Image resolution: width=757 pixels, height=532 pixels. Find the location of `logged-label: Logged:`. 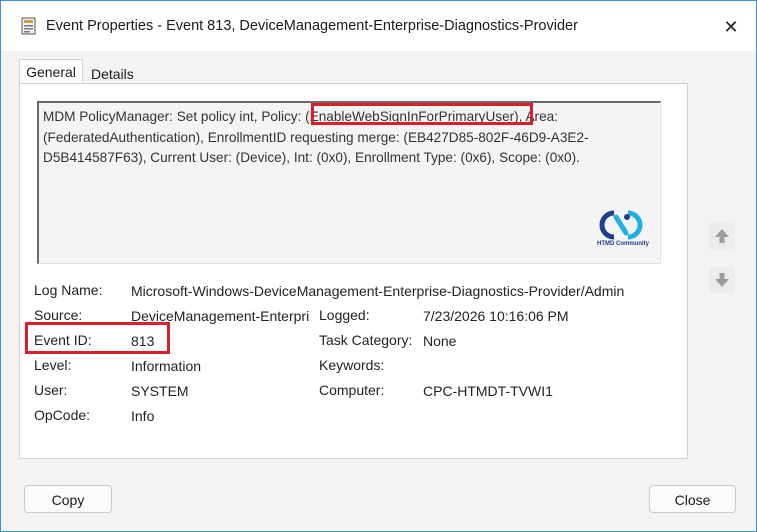

logged-label: Logged: is located at coordinates (344, 315).